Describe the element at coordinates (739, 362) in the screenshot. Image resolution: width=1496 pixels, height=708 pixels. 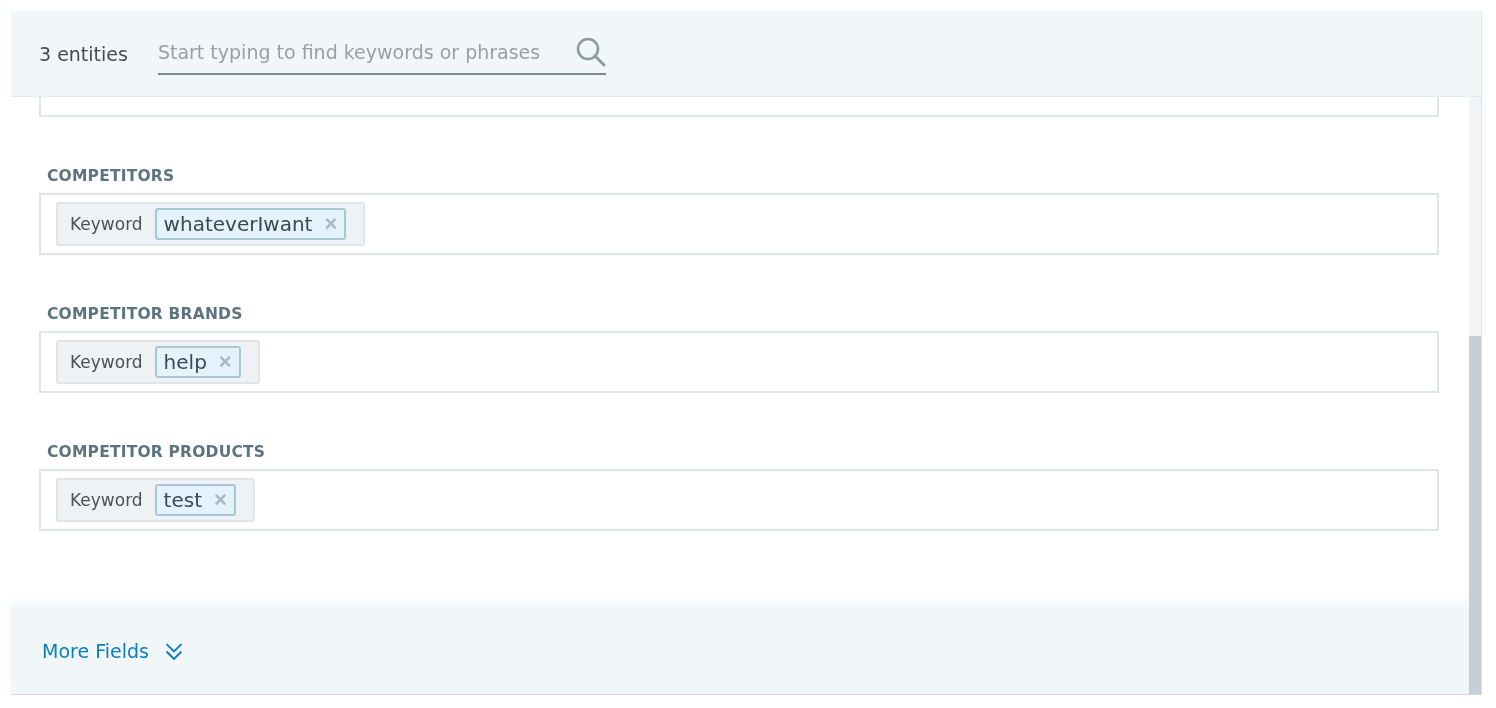
I see `tag-field: Keyword help ×` at that location.